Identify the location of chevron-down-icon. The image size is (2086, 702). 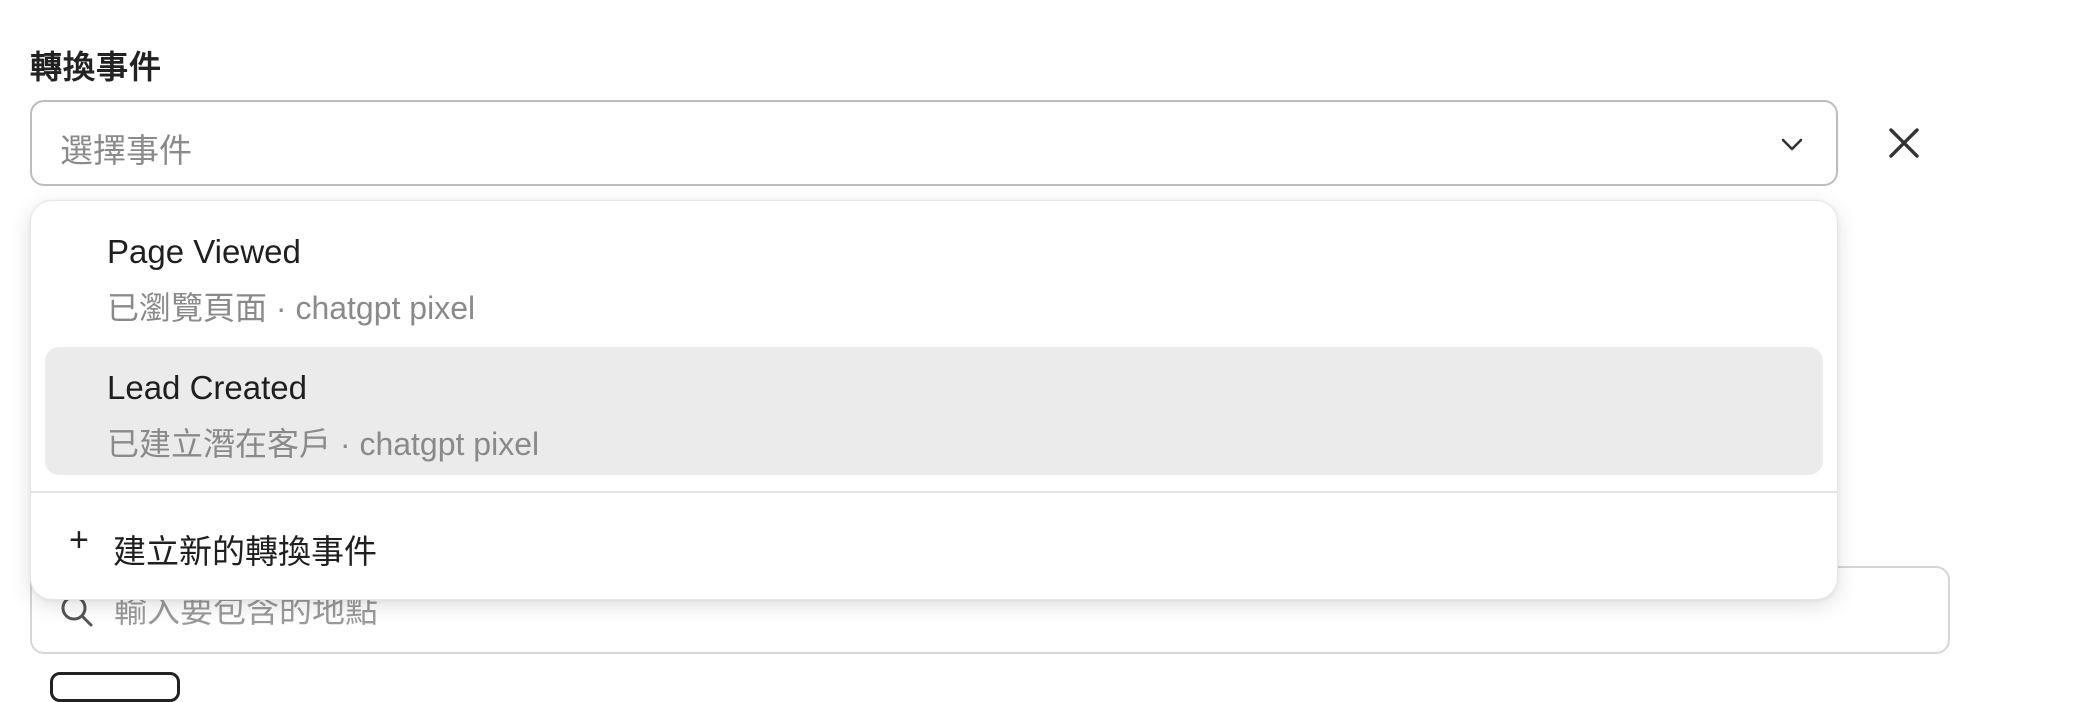
(1792, 144).